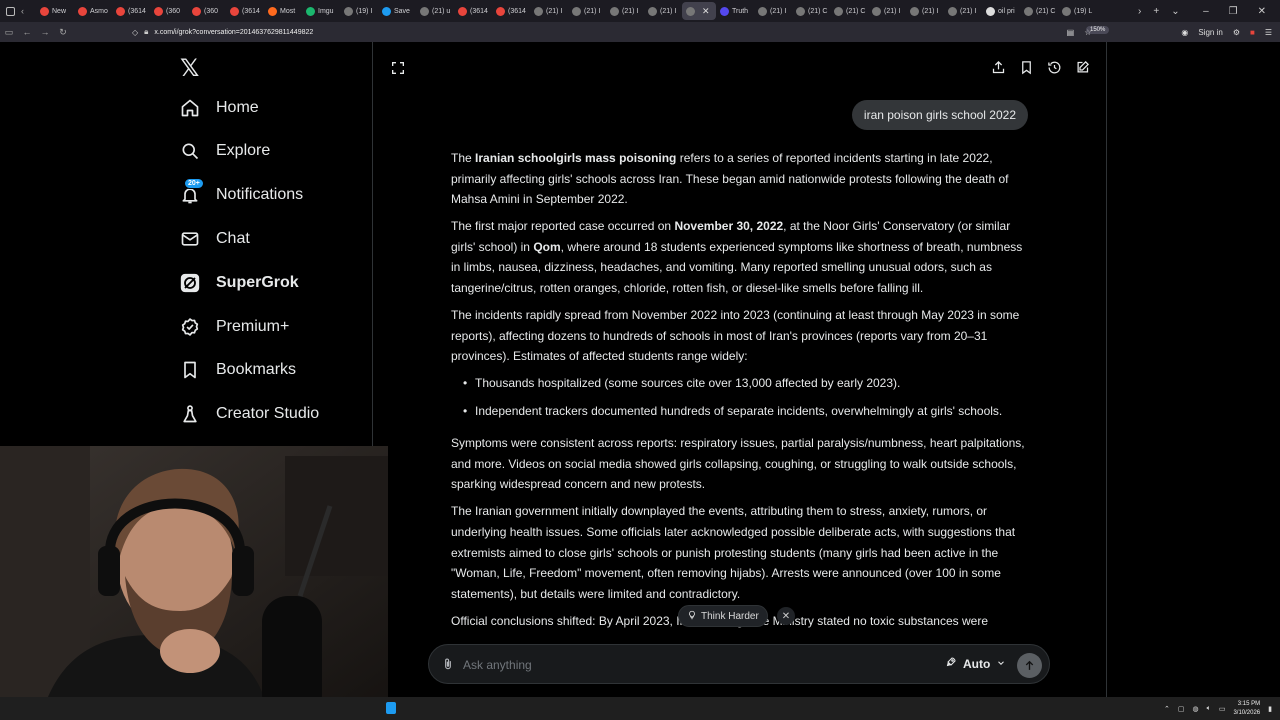 The width and height of the screenshot is (1280, 720). I want to click on close-window-button: ✕, so click(1262, 11).